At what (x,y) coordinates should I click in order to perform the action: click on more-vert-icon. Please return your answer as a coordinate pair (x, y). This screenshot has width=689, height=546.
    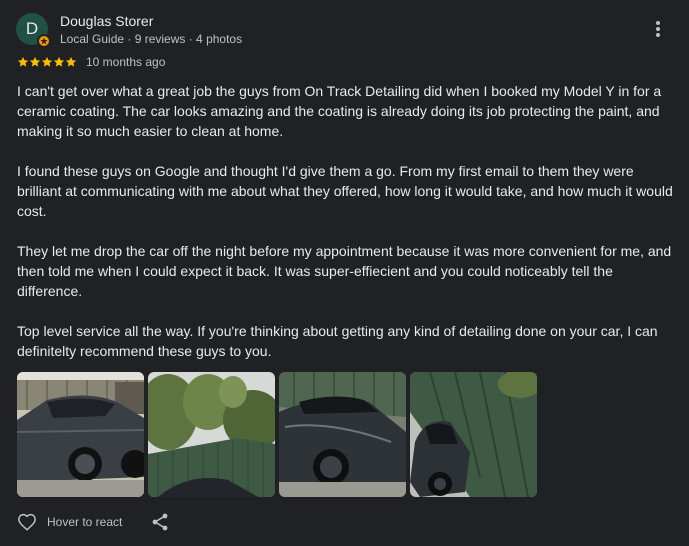
    Looking at the image, I should click on (658, 29).